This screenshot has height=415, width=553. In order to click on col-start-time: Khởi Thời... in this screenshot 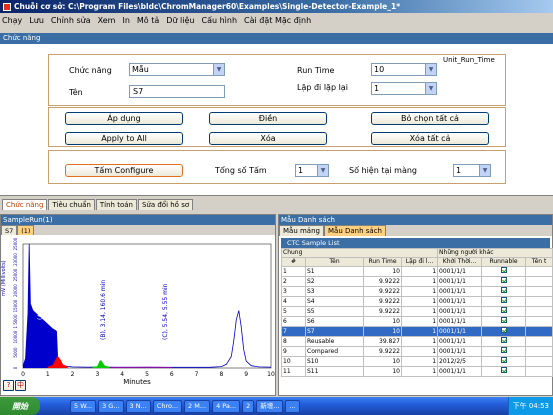, I will do `click(460, 262)`.